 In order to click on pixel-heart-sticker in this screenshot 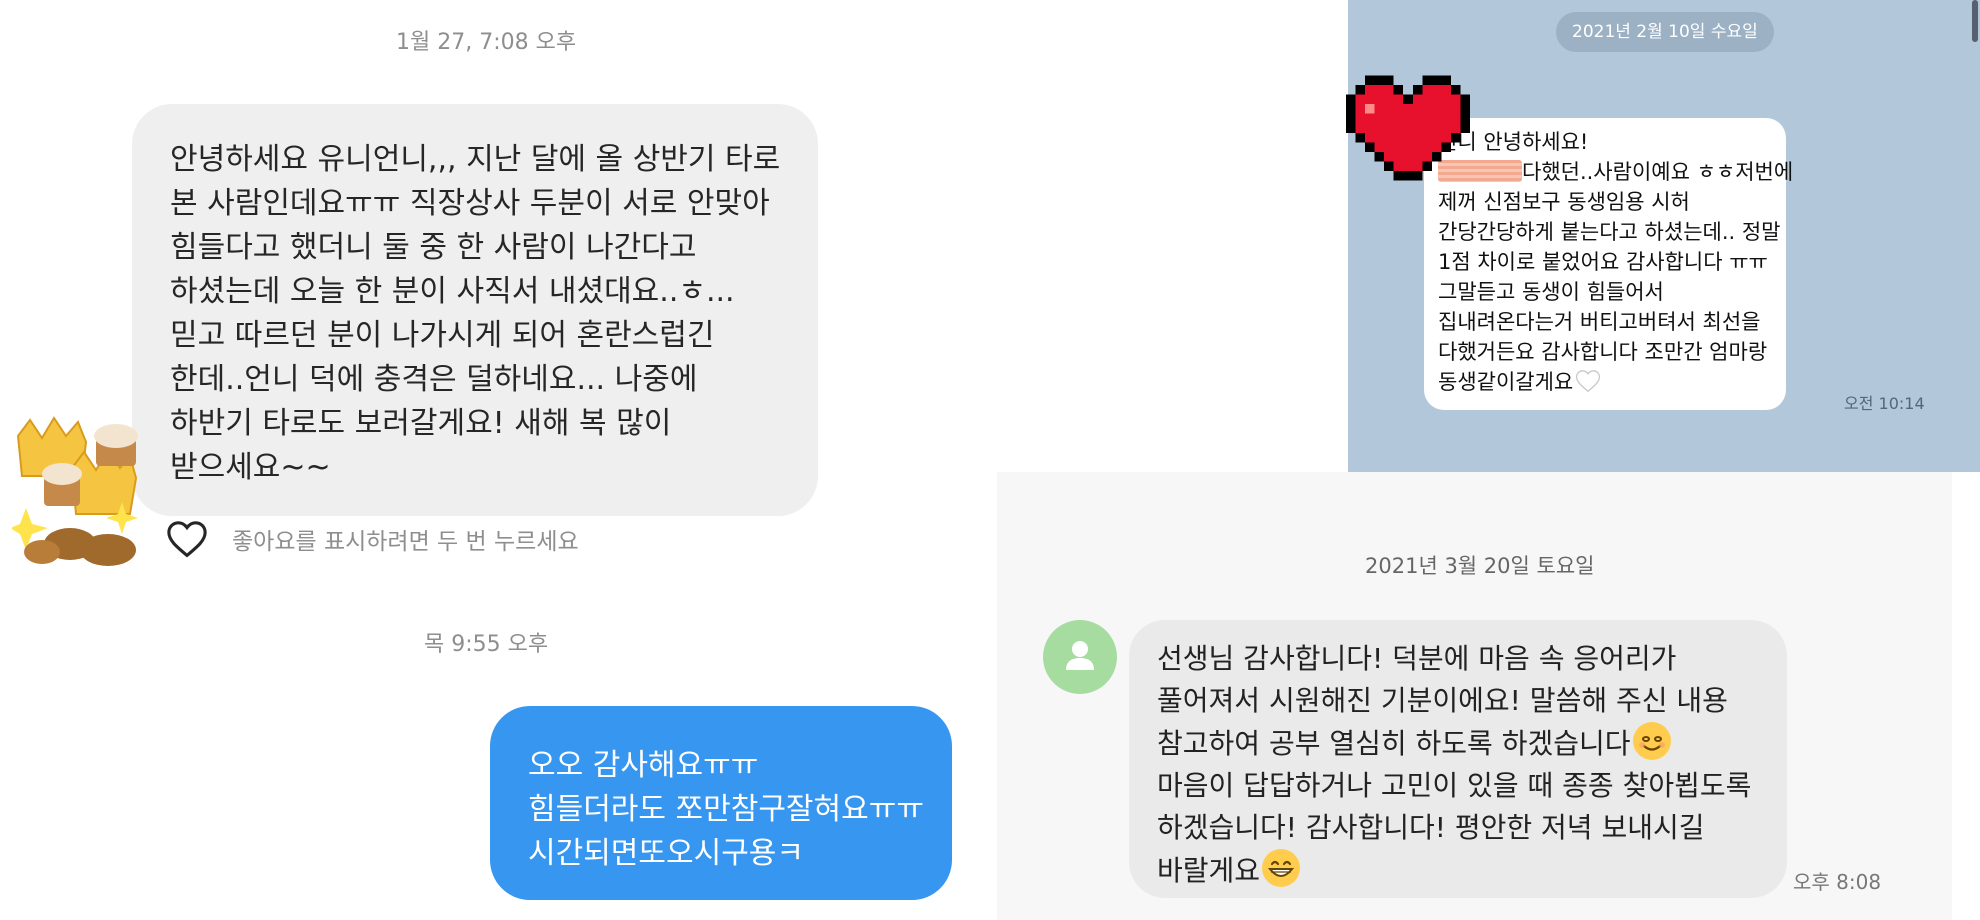, I will do `click(1408, 128)`.